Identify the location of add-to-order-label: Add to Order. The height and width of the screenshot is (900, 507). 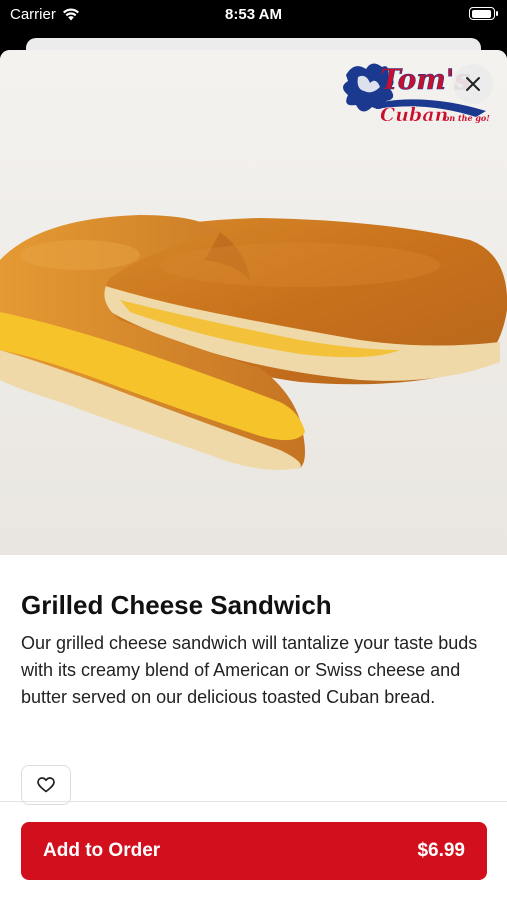
(102, 850).